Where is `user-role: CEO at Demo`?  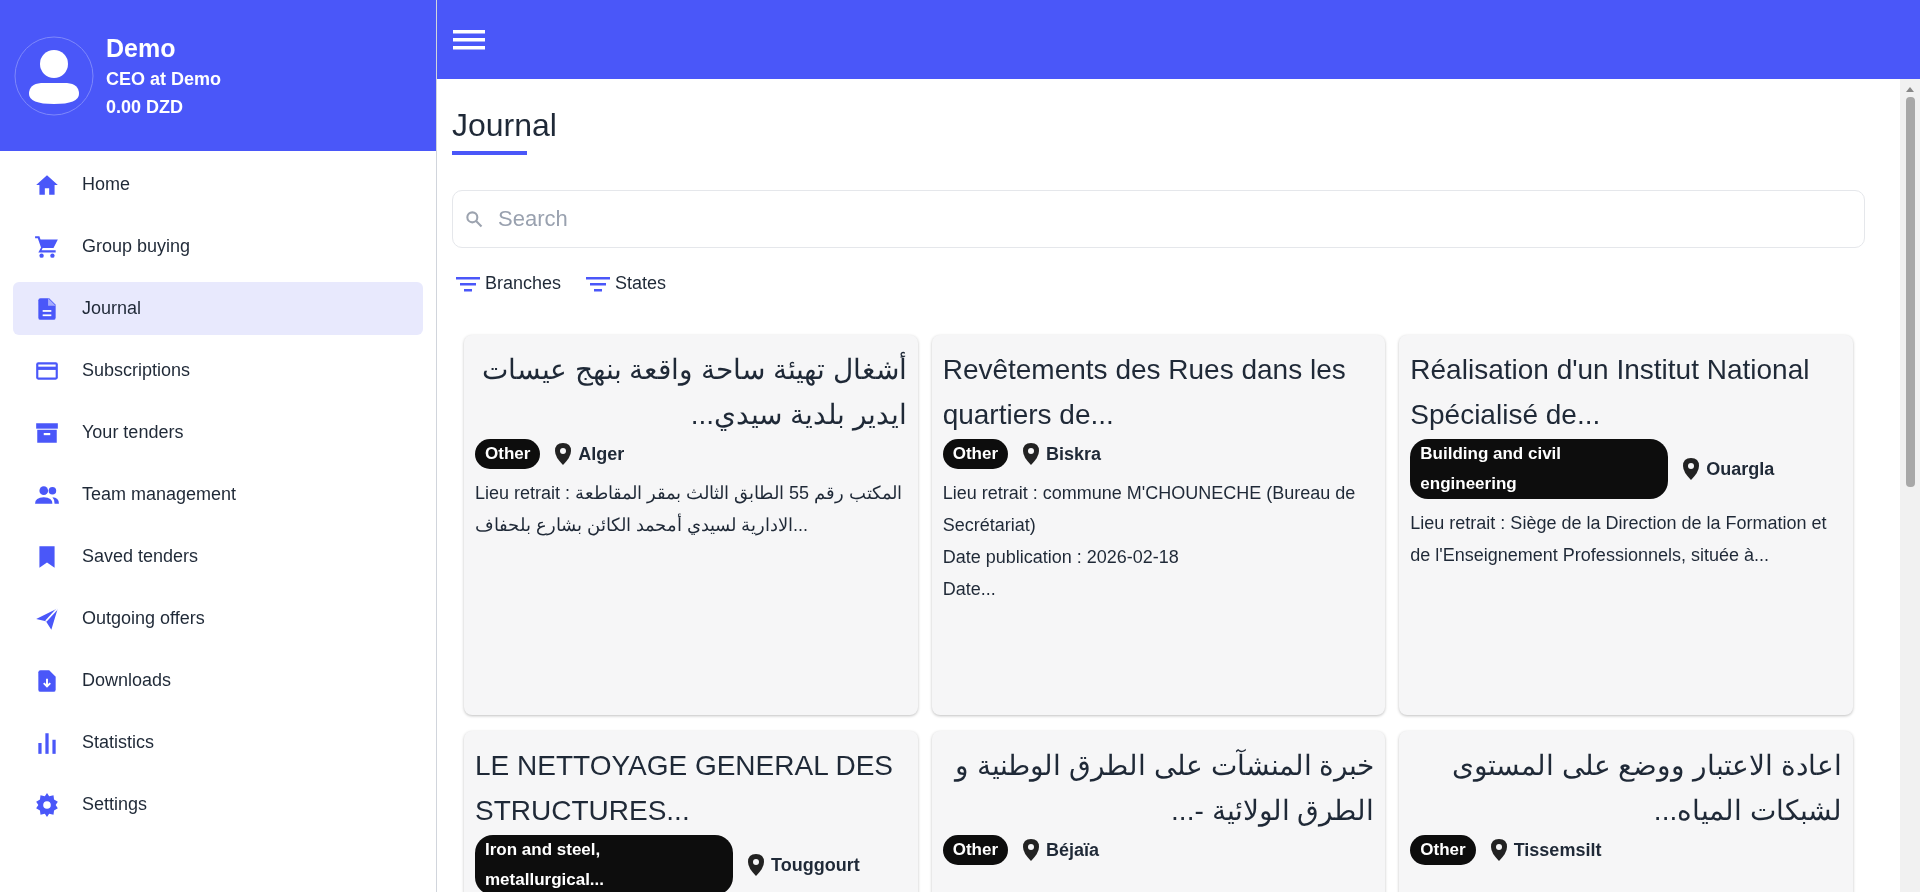
user-role: CEO at Demo is located at coordinates (164, 79).